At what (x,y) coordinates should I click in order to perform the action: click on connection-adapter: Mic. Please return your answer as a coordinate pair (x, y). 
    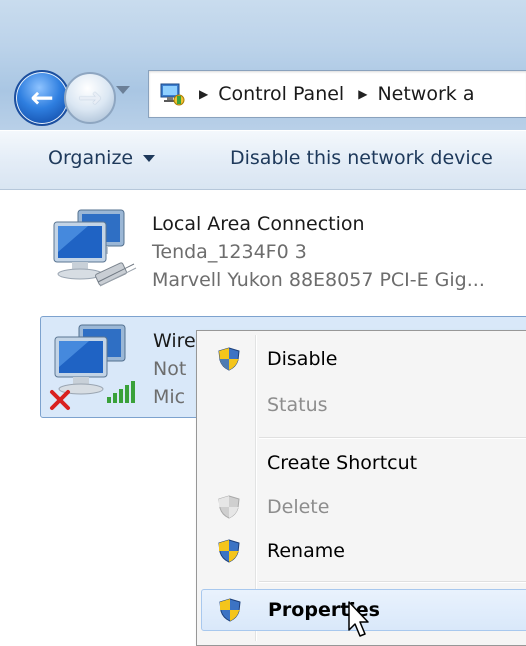
    Looking at the image, I should click on (169, 397).